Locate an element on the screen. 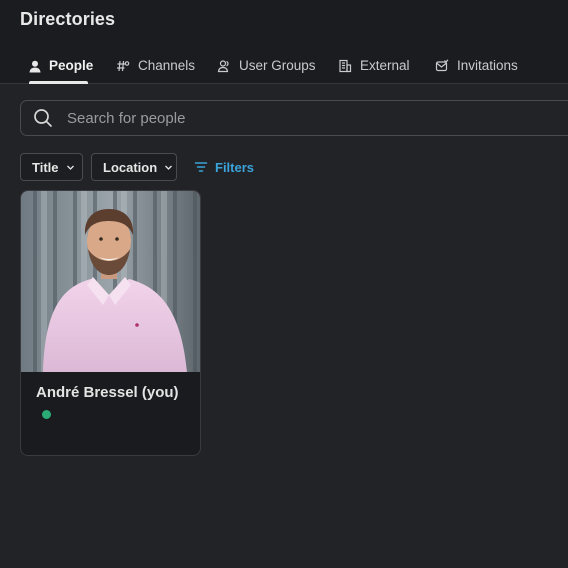  tab-external: External is located at coordinates (374, 66).